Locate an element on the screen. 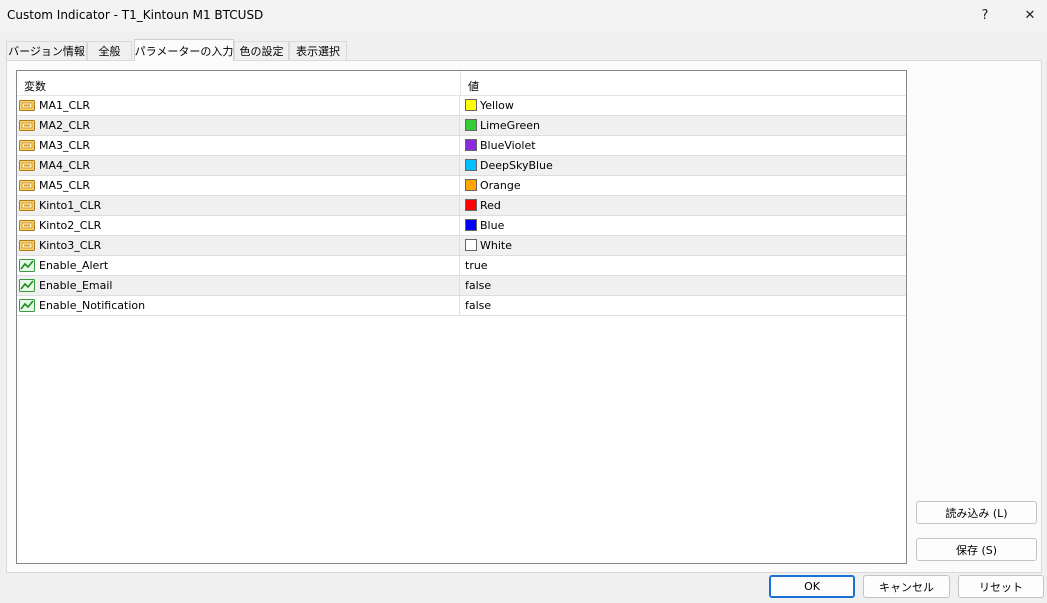  parameter-name-cell: Enable_Email is located at coordinates (238, 285).